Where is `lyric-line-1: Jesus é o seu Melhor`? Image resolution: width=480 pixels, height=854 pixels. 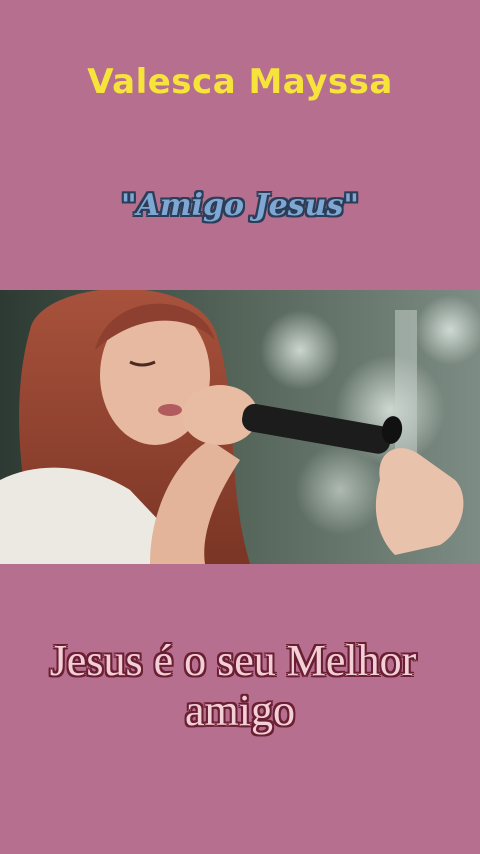
lyric-line-1: Jesus é o seu Melhor is located at coordinates (233, 660).